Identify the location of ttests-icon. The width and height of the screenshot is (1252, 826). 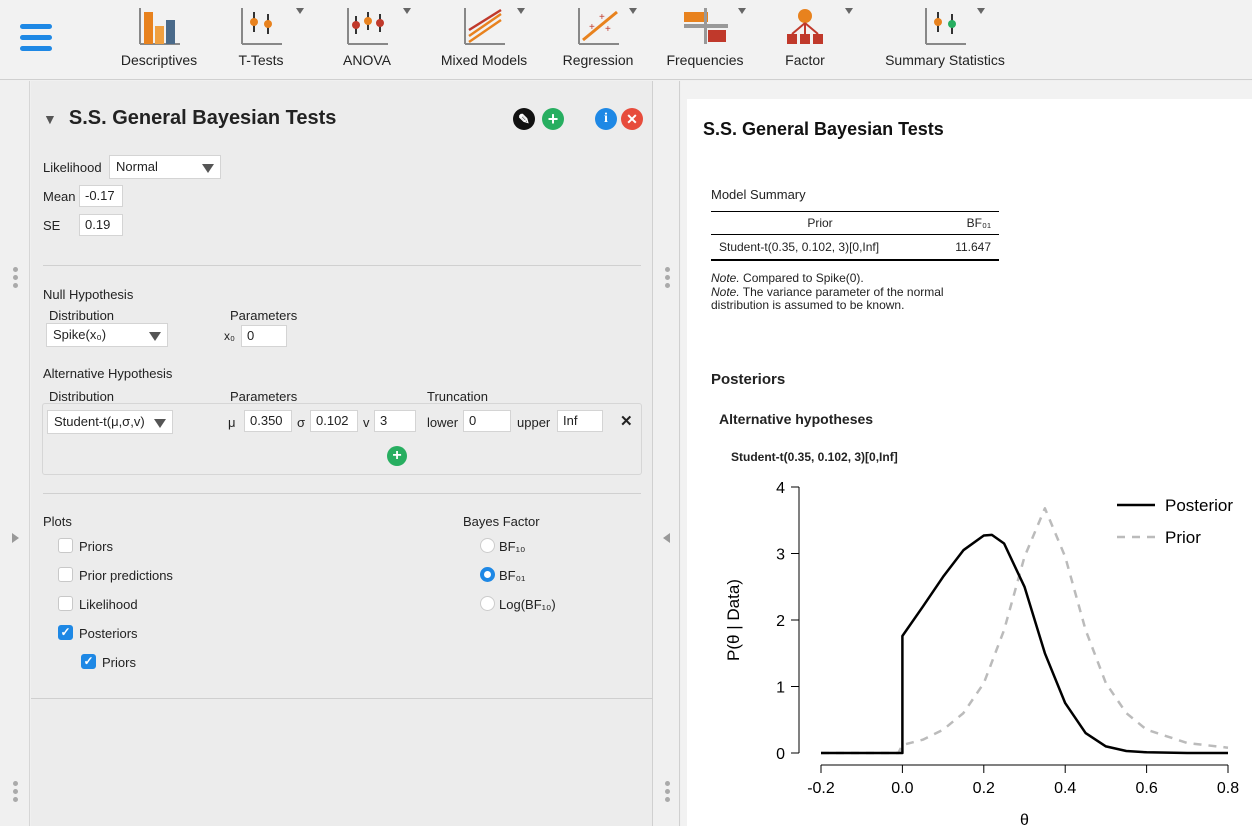
(261, 26).